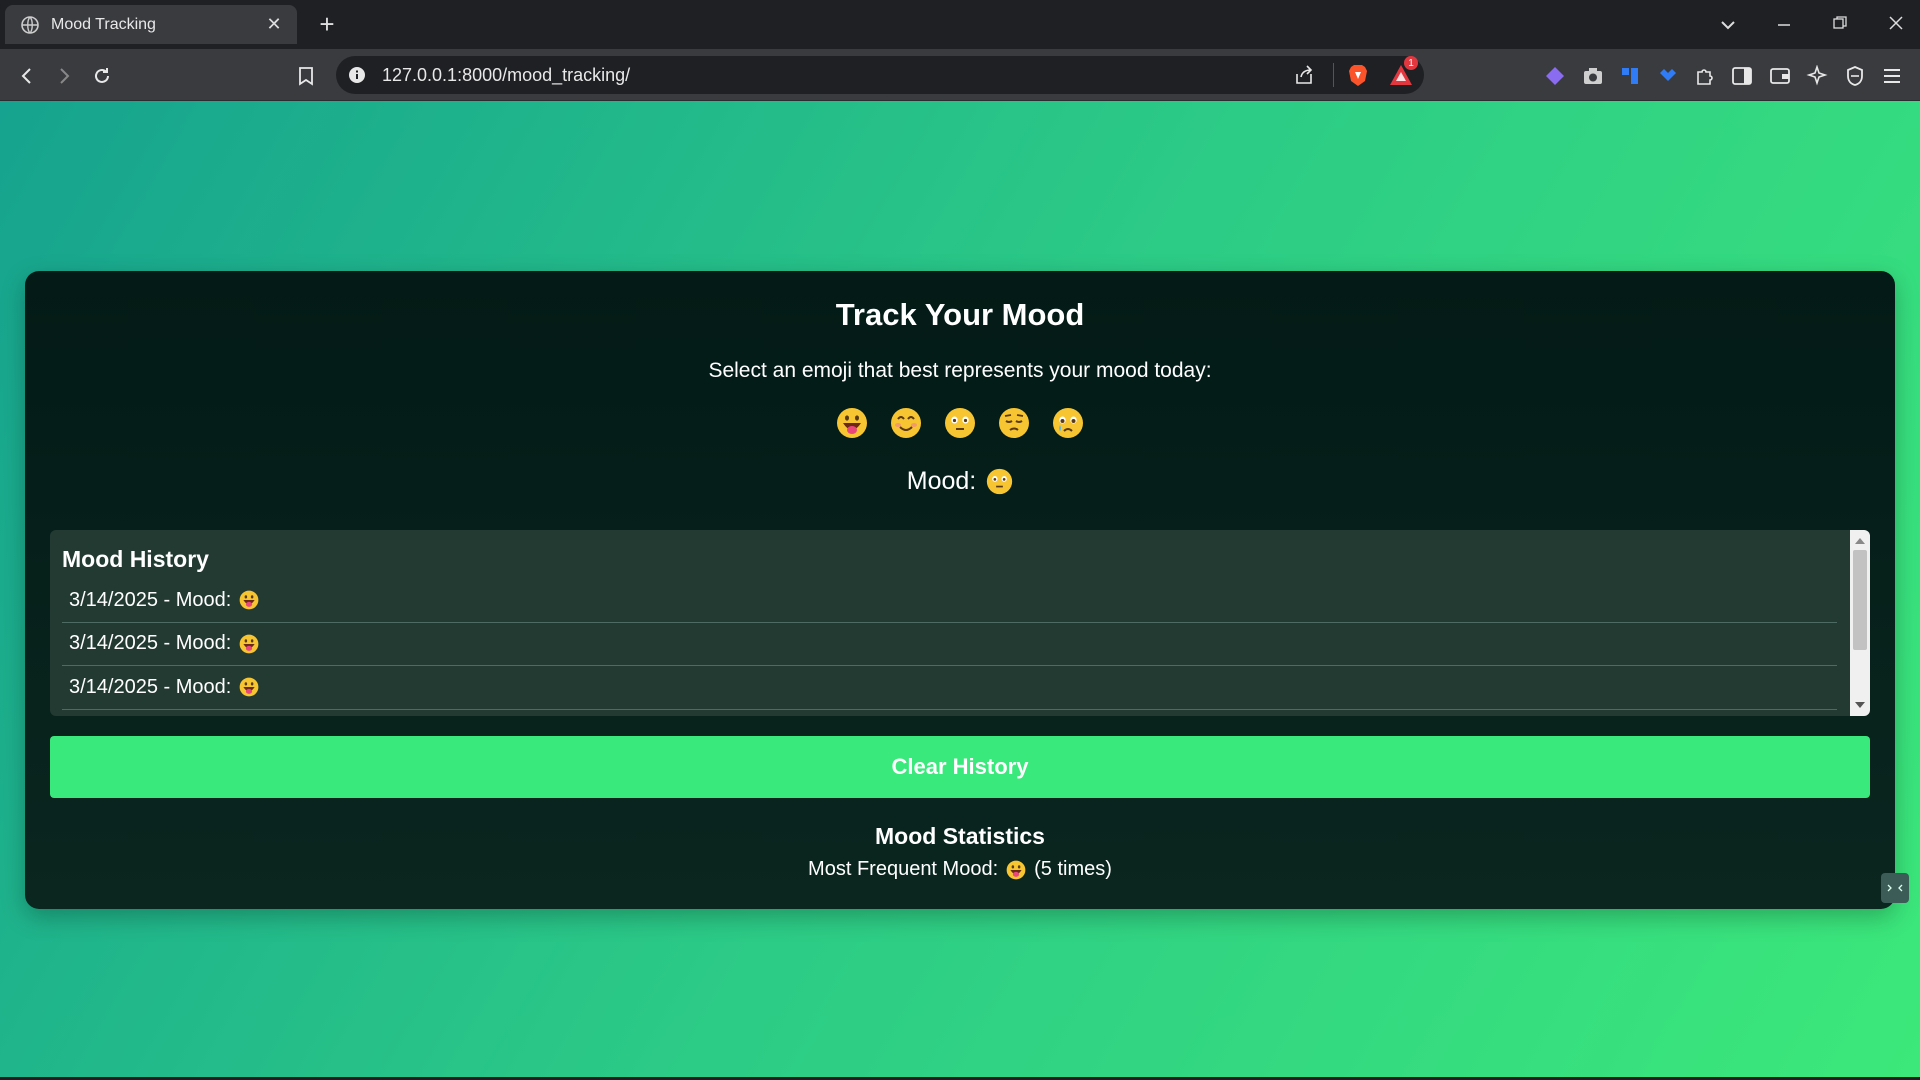 This screenshot has height=1080, width=1920. Describe the element at coordinates (1892, 76) in the screenshot. I see `menu-icon` at that location.